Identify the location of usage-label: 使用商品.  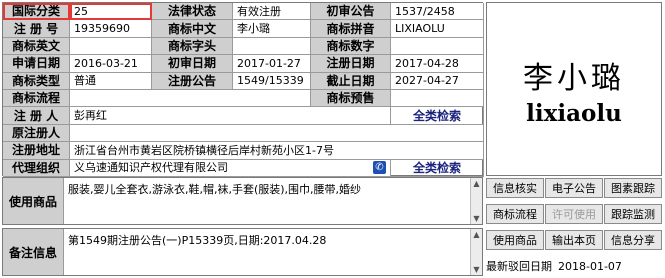
(33, 201).